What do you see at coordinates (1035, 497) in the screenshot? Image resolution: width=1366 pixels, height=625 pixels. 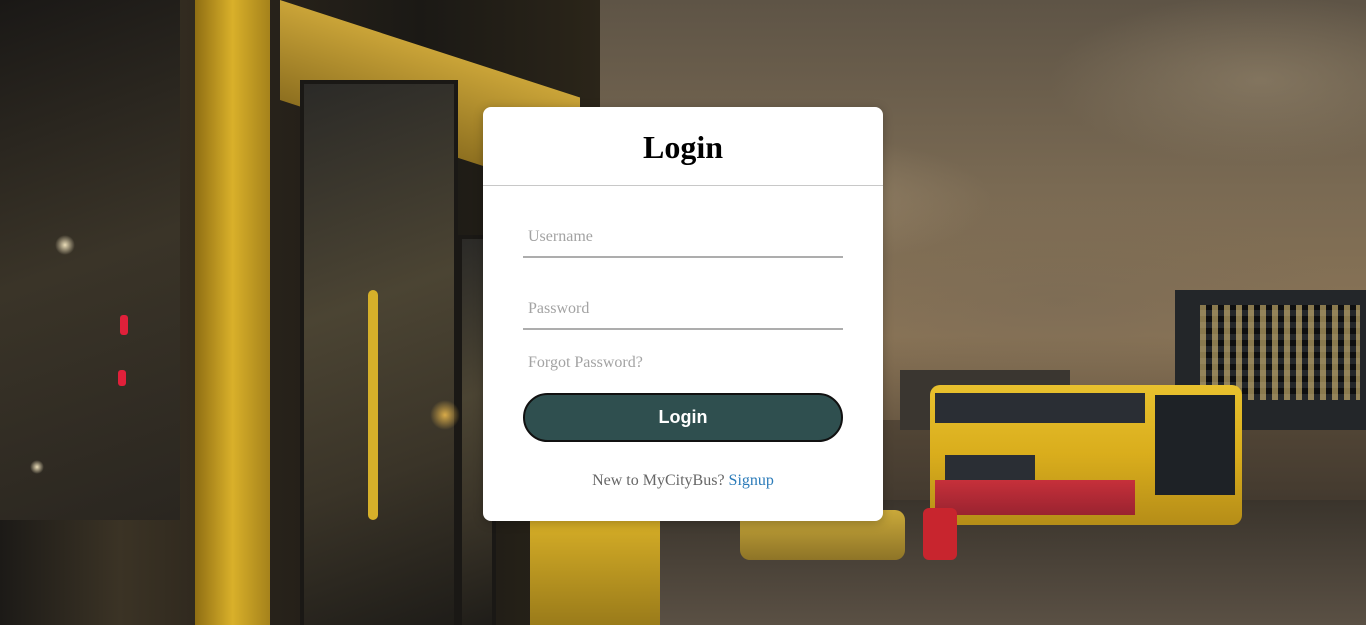 I see `bus-right-red-panel` at bounding box center [1035, 497].